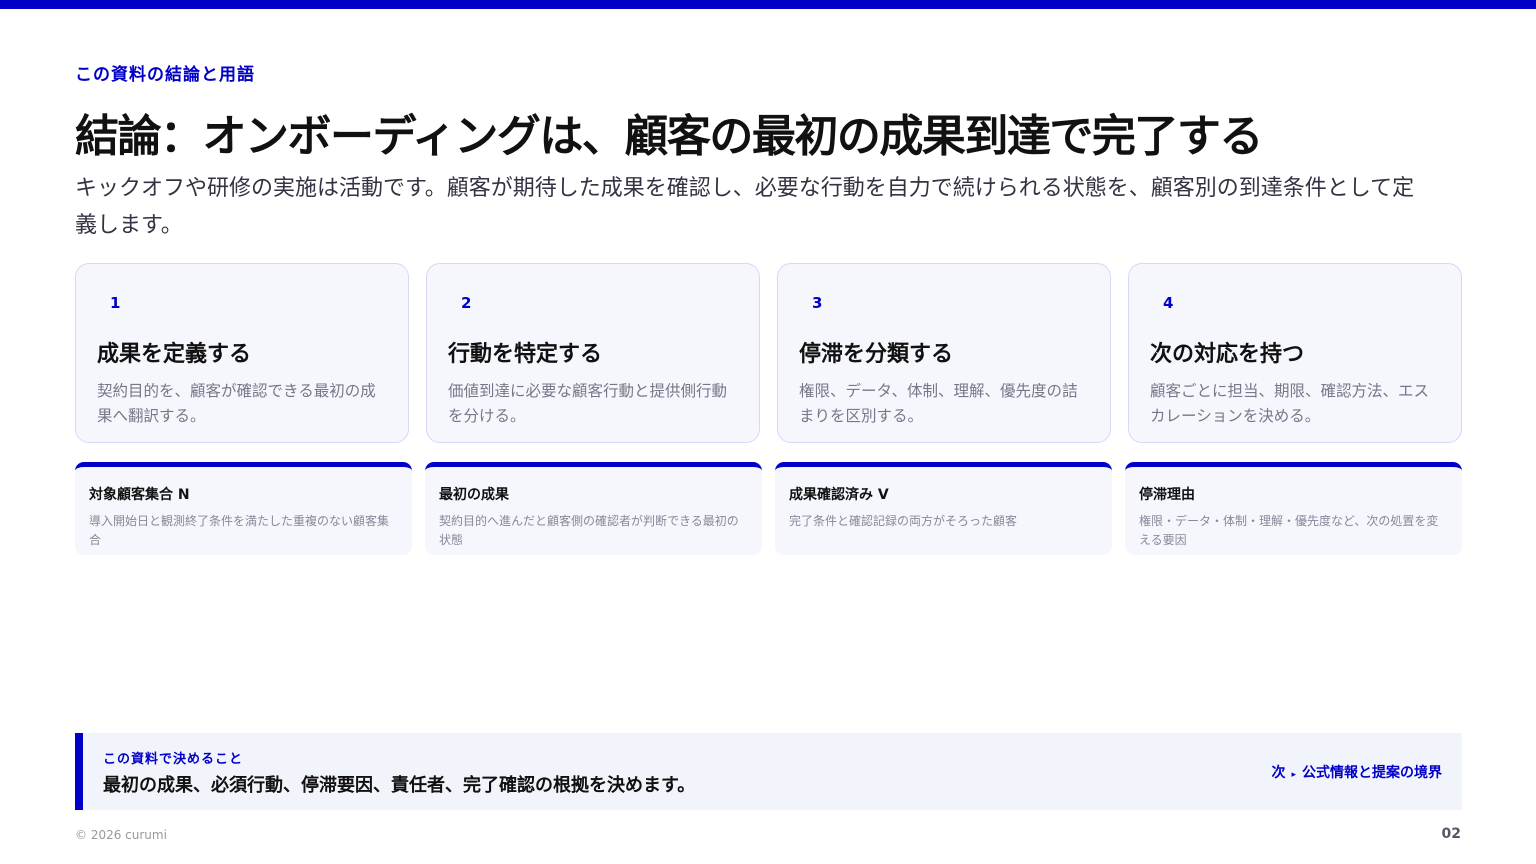 Image resolution: width=1536 pixels, height=864 pixels. What do you see at coordinates (399, 785) in the screenshot?
I see `decision-text: 最初の成果、必須行動、停滞要因、責任者、完了確認の根拠を決めます。` at bounding box center [399, 785].